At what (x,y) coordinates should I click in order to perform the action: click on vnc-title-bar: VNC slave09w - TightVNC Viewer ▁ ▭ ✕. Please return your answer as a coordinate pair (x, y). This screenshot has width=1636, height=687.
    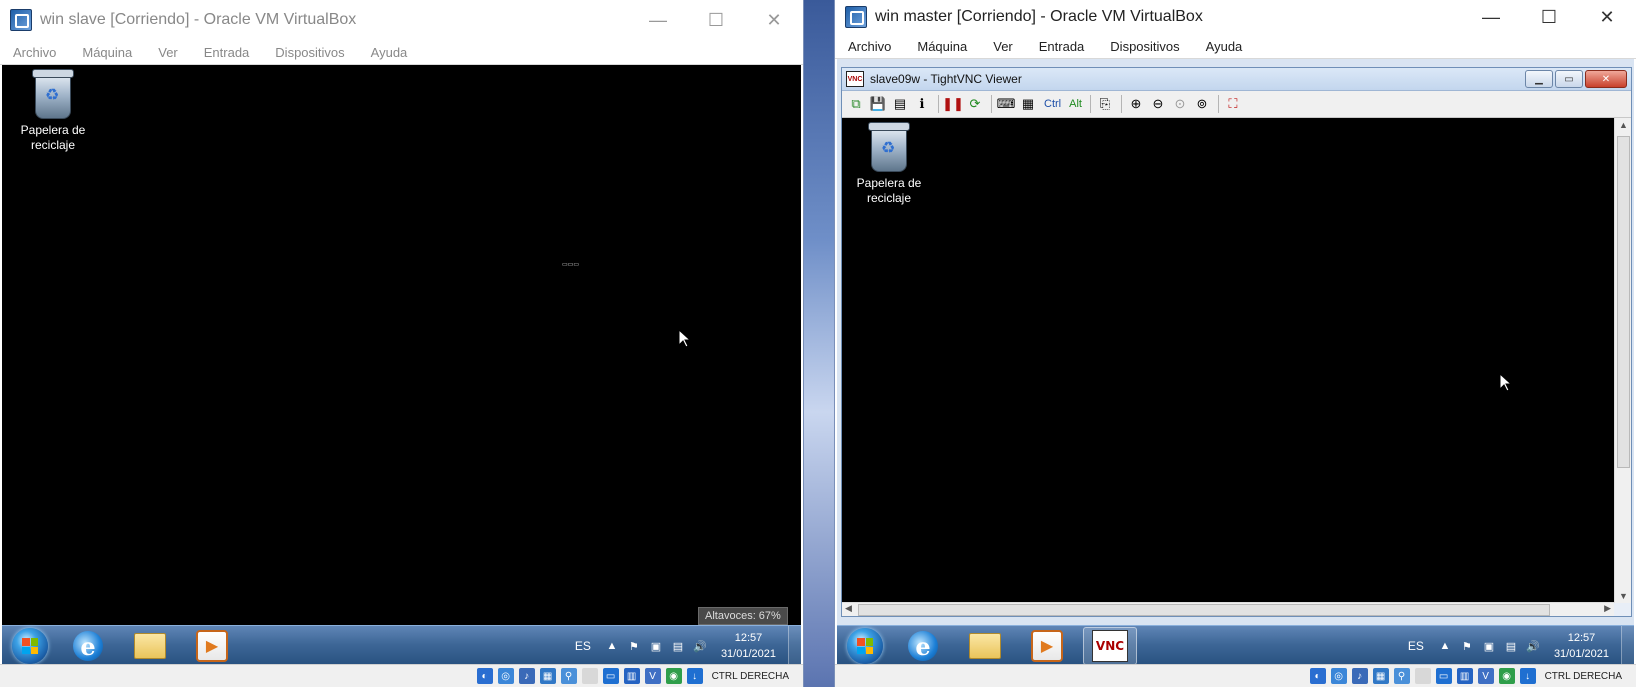
    Looking at the image, I should click on (1236, 79).